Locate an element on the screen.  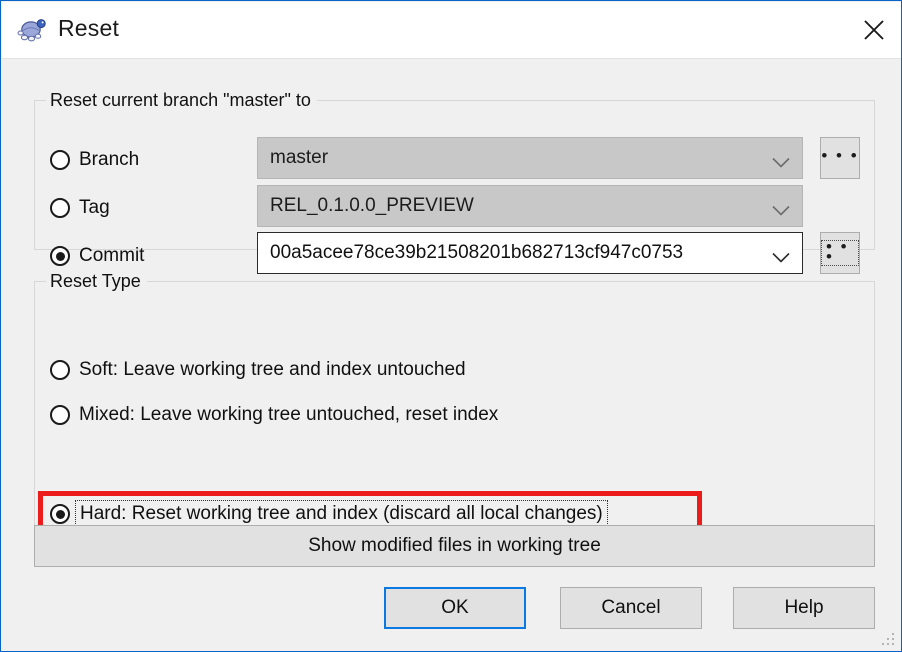
branch-browse-label: • • • is located at coordinates (840, 155).